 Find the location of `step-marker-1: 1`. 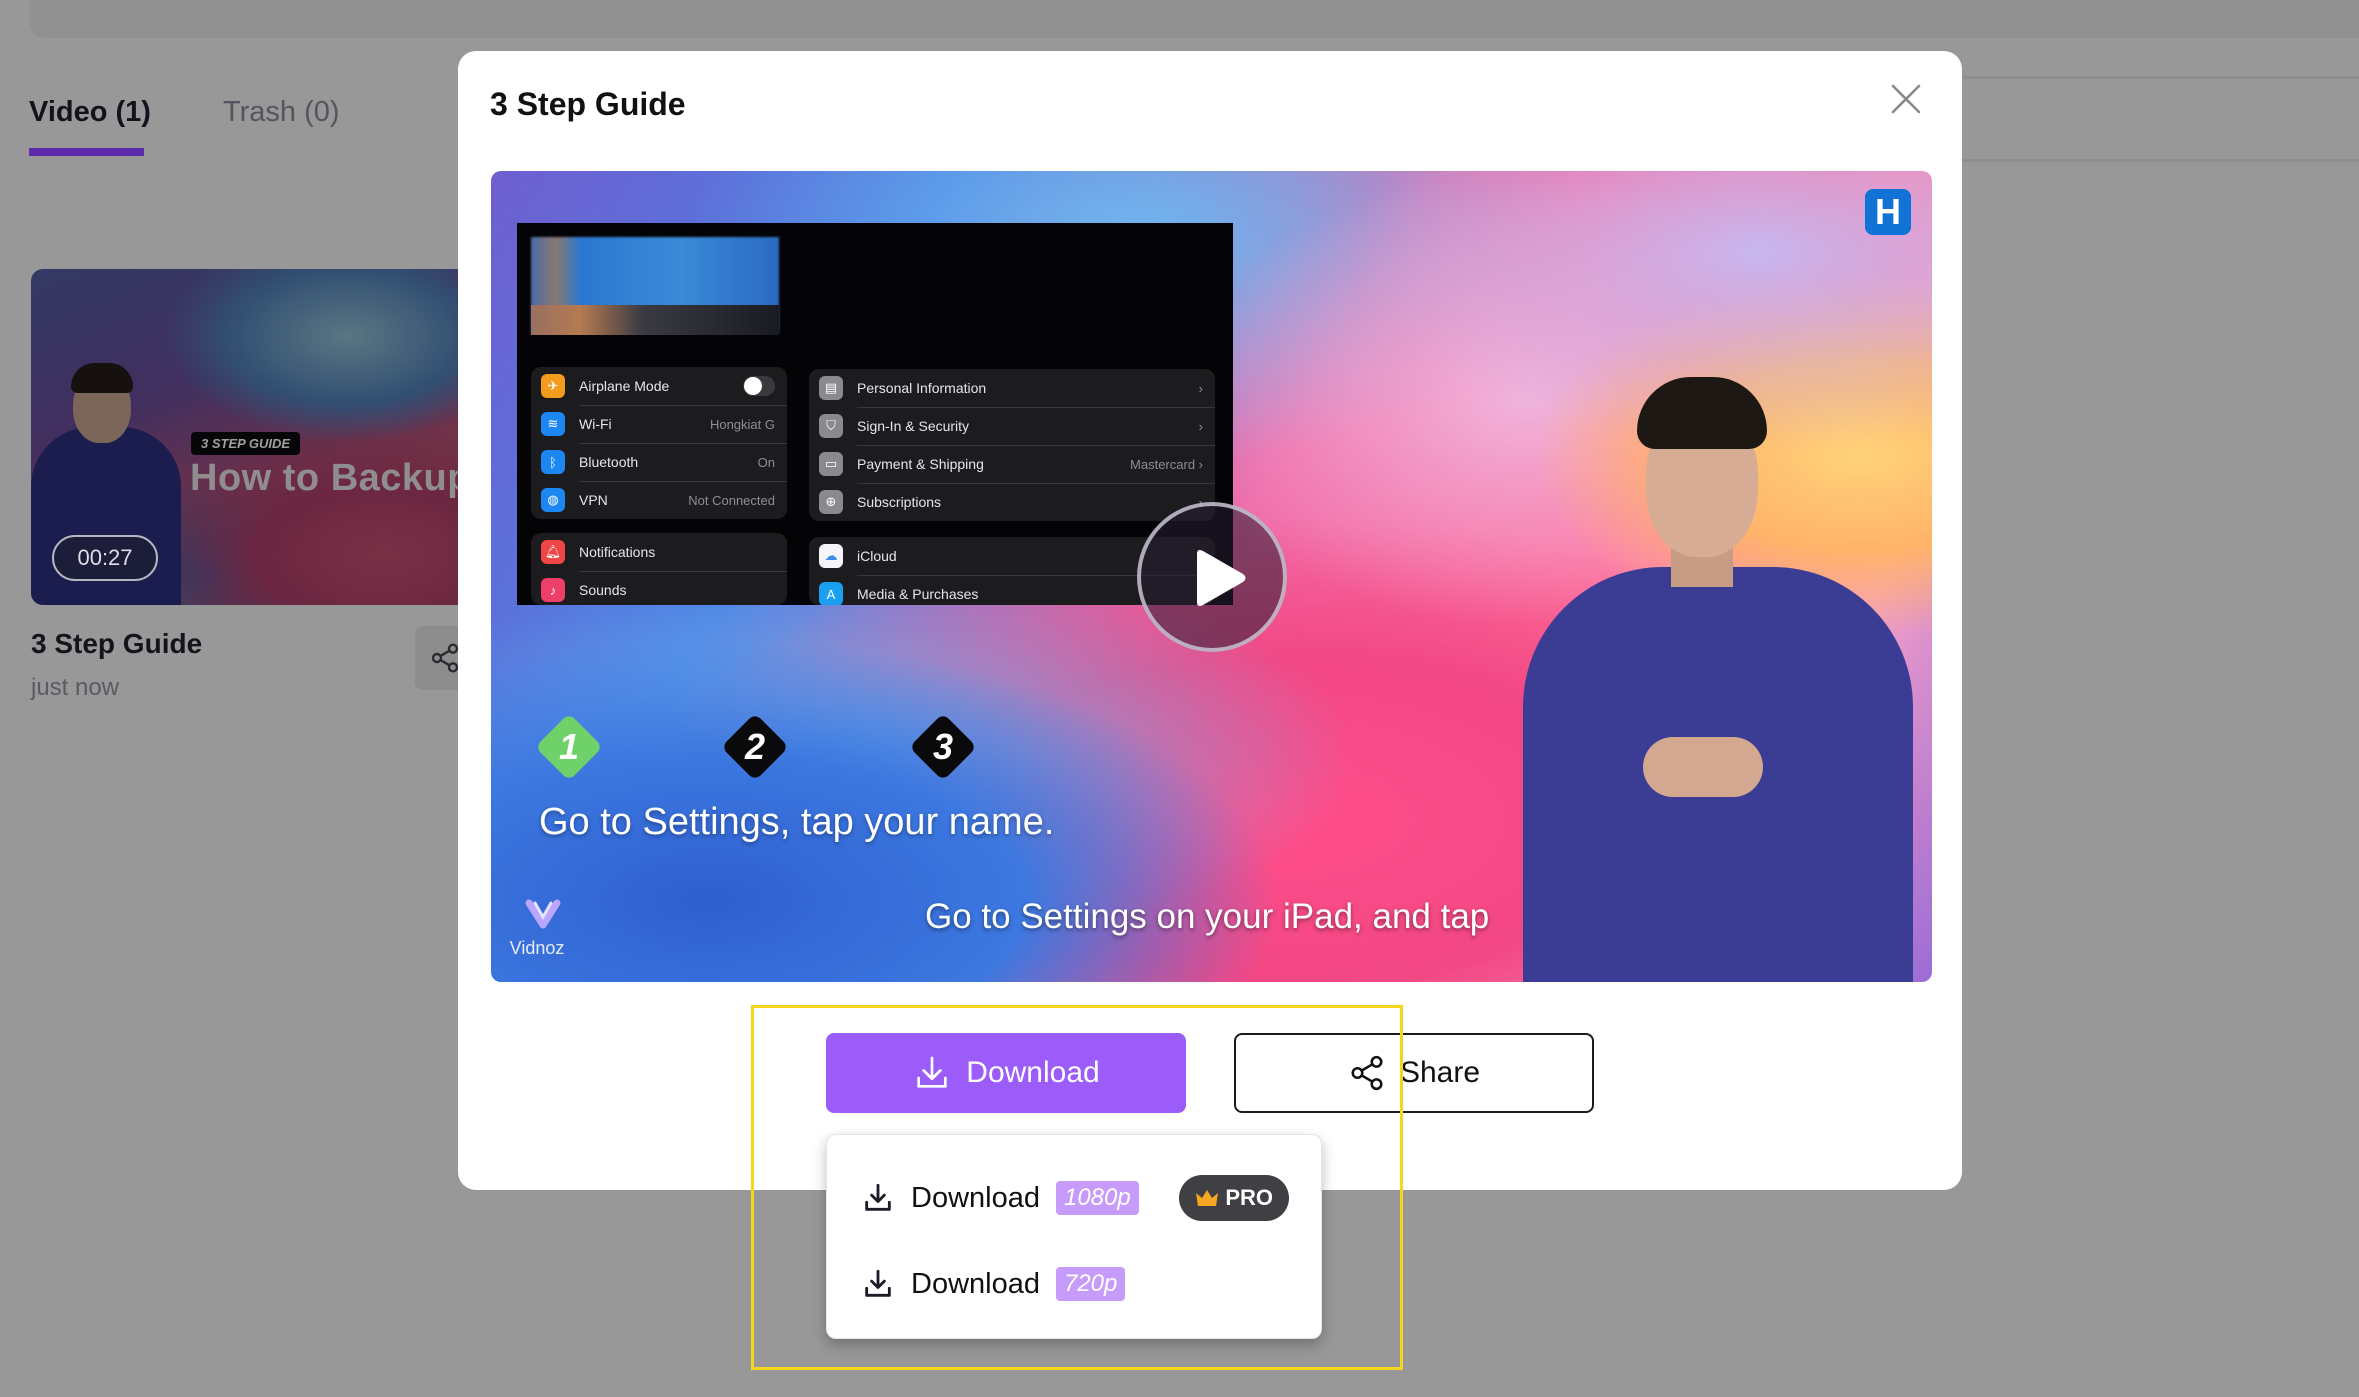

step-marker-1: 1 is located at coordinates (569, 747).